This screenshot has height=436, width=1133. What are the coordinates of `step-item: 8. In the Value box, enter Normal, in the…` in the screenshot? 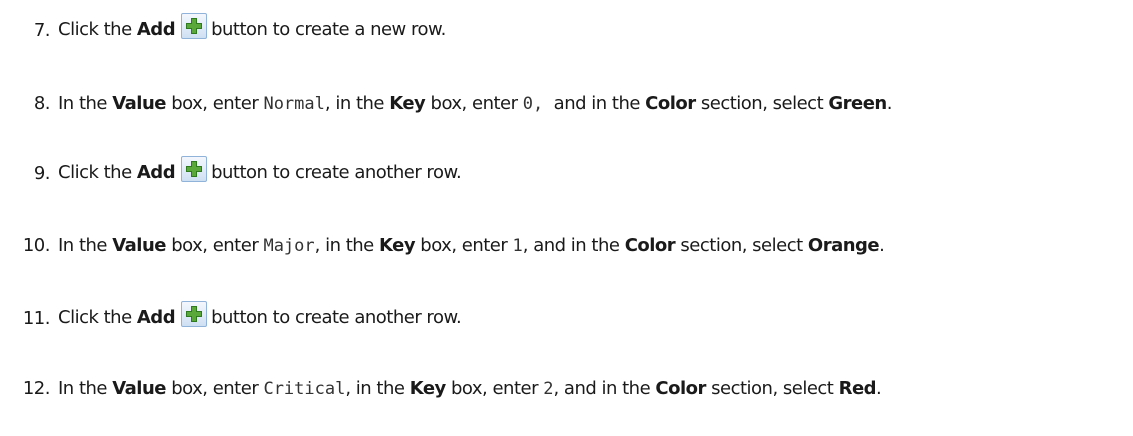 It's located at (446, 103).